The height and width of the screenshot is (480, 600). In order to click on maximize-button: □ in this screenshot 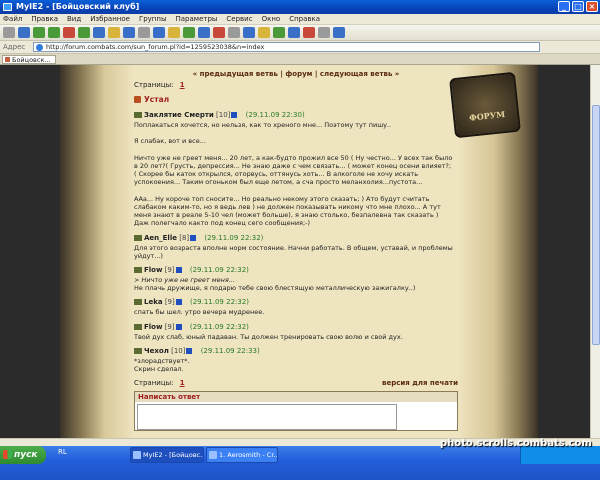, I will do `click(578, 6)`.